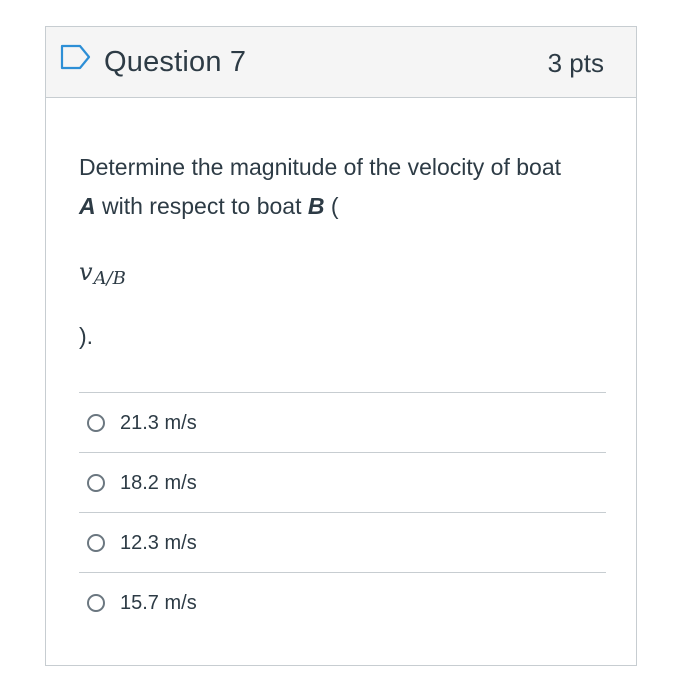 This screenshot has width=685, height=700. What do you see at coordinates (342, 423) in the screenshot?
I see `answer-option: 21.3 m/s` at bounding box center [342, 423].